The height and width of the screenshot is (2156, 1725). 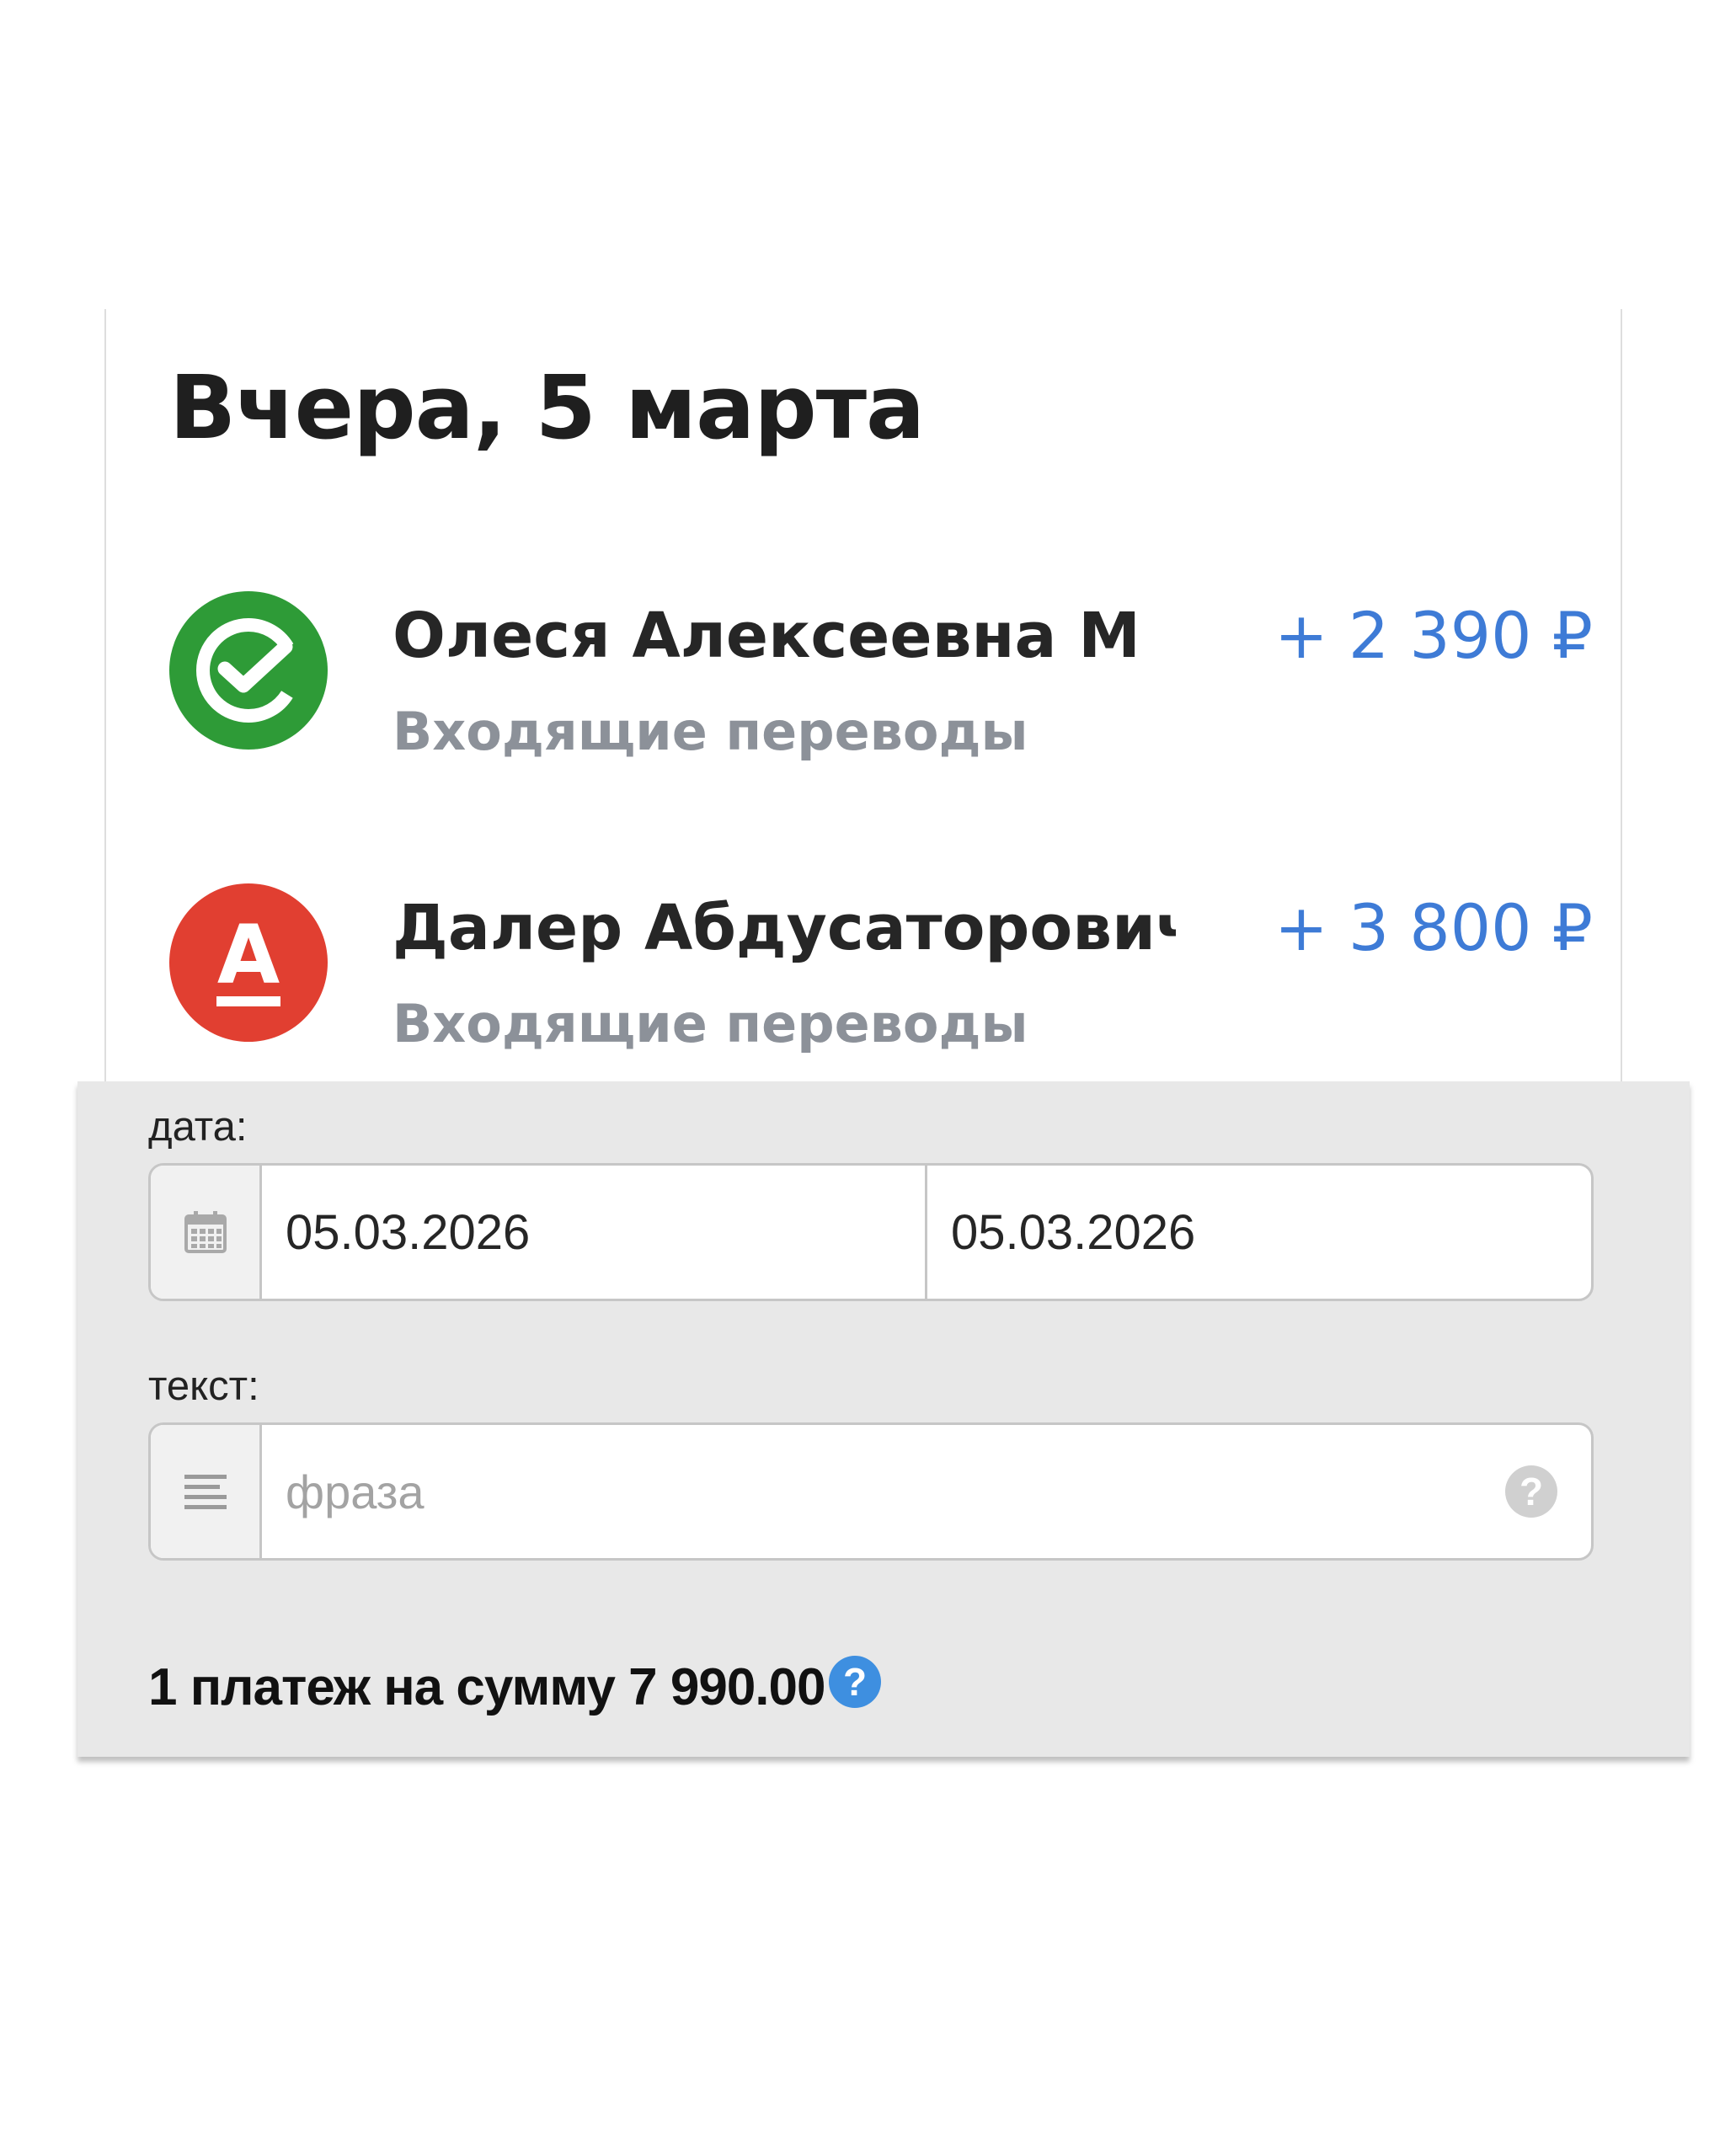 What do you see at coordinates (784, 928) in the screenshot?
I see `sender-name: Далер Абдусаторович Д` at bounding box center [784, 928].